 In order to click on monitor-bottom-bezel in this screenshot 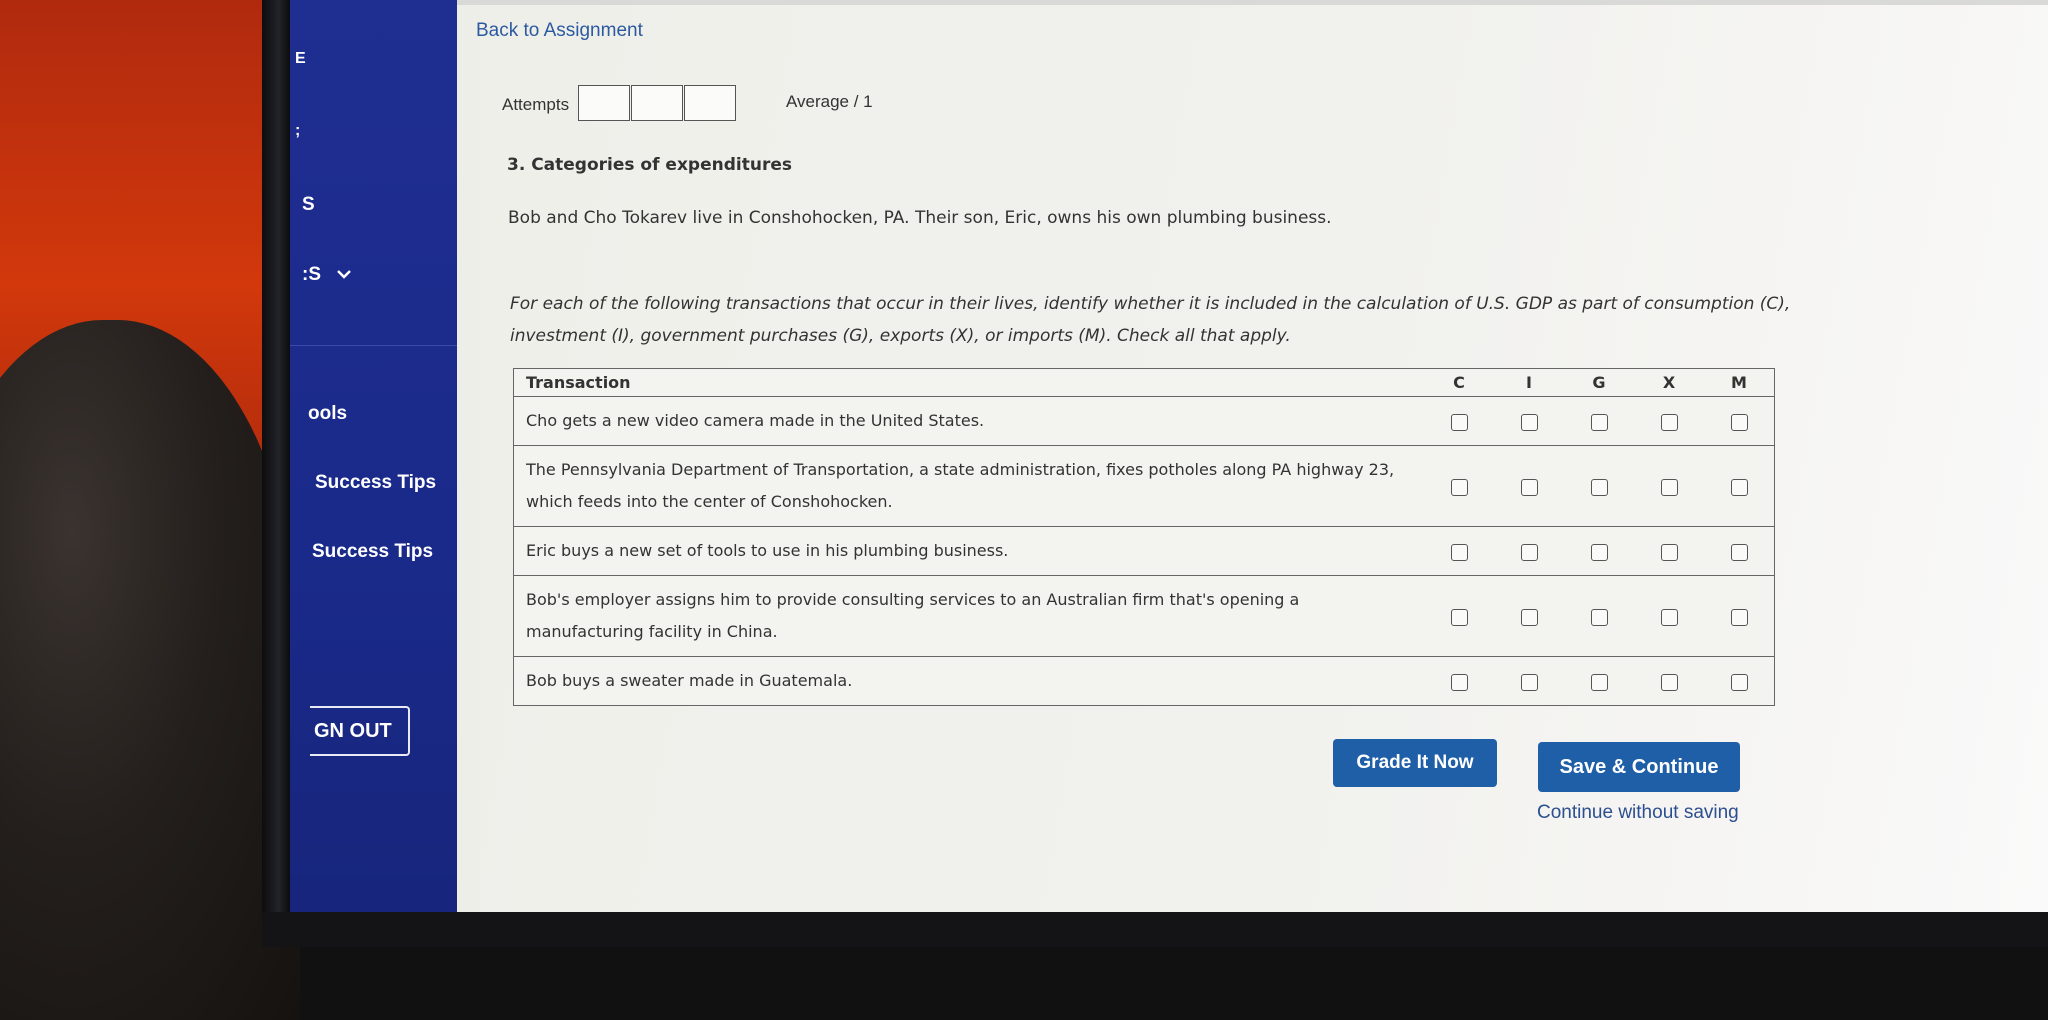, I will do `click(1155, 929)`.